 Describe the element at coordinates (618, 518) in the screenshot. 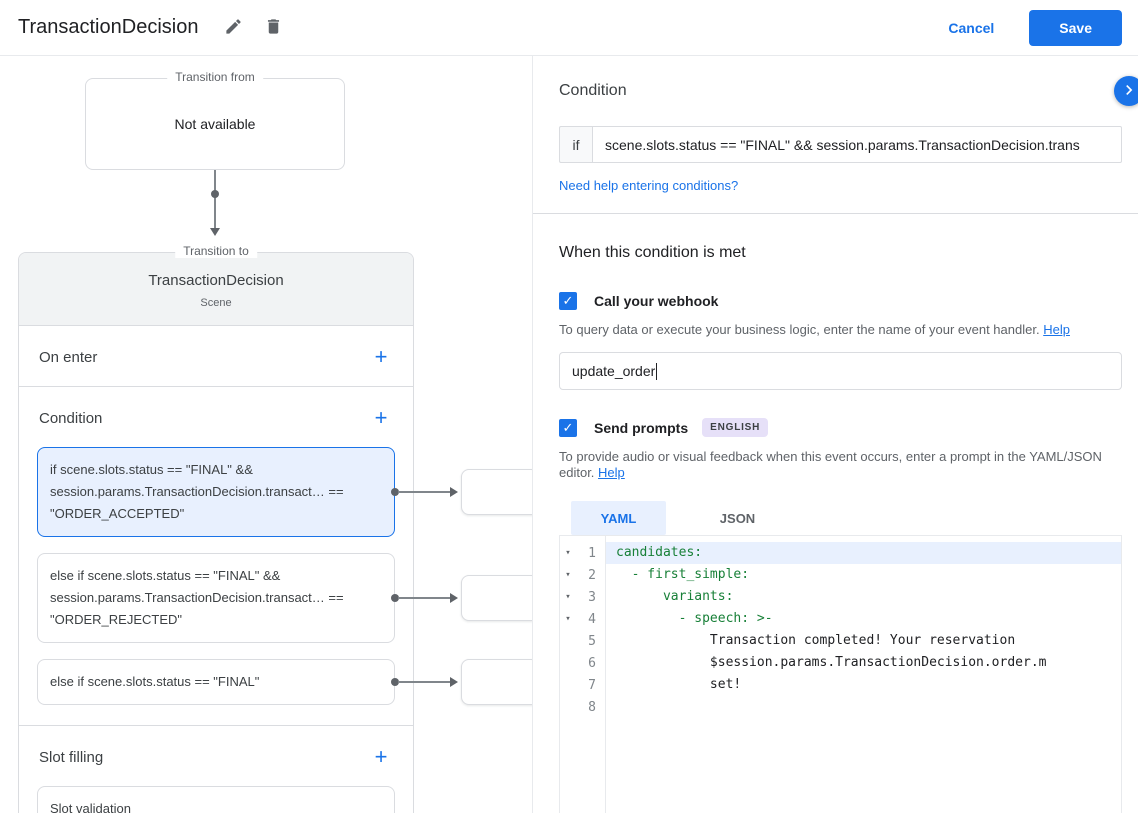

I see `tab-yaml: YAML` at that location.